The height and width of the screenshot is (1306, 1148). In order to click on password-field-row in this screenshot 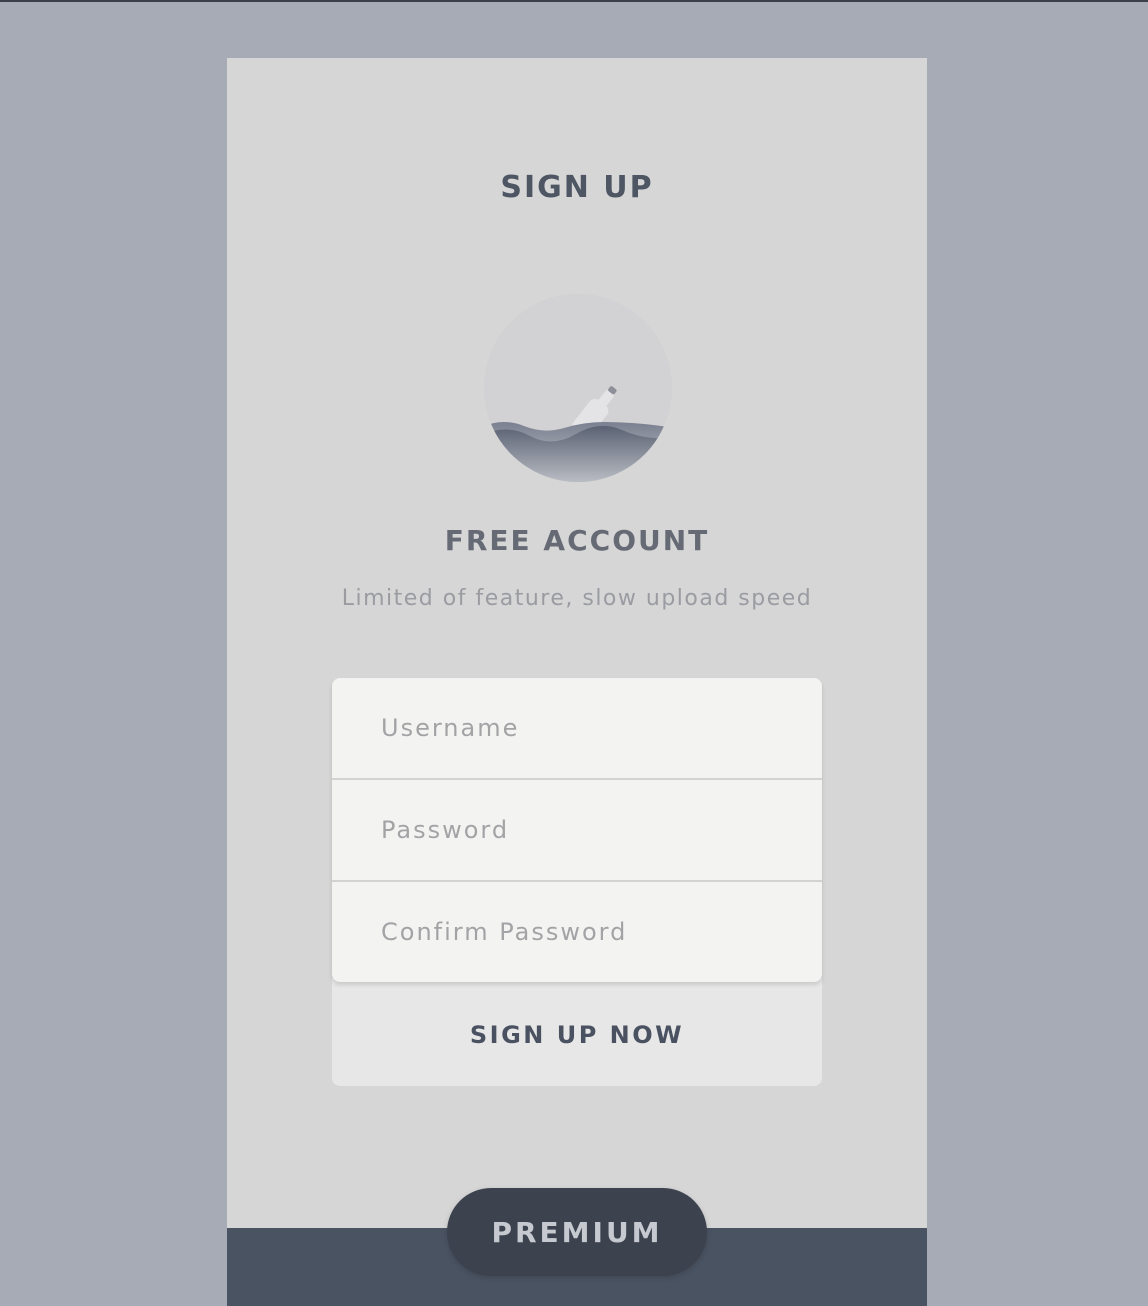, I will do `click(577, 831)`.